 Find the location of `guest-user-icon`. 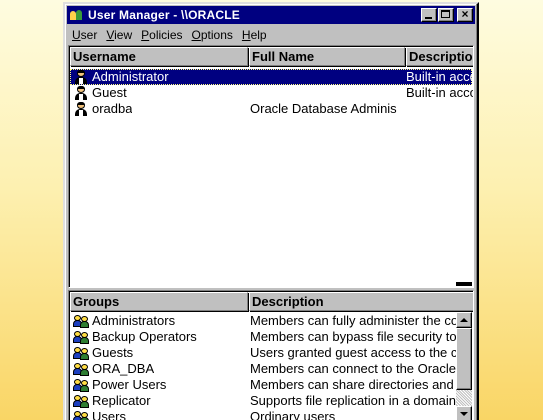

guest-user-icon is located at coordinates (81, 93).